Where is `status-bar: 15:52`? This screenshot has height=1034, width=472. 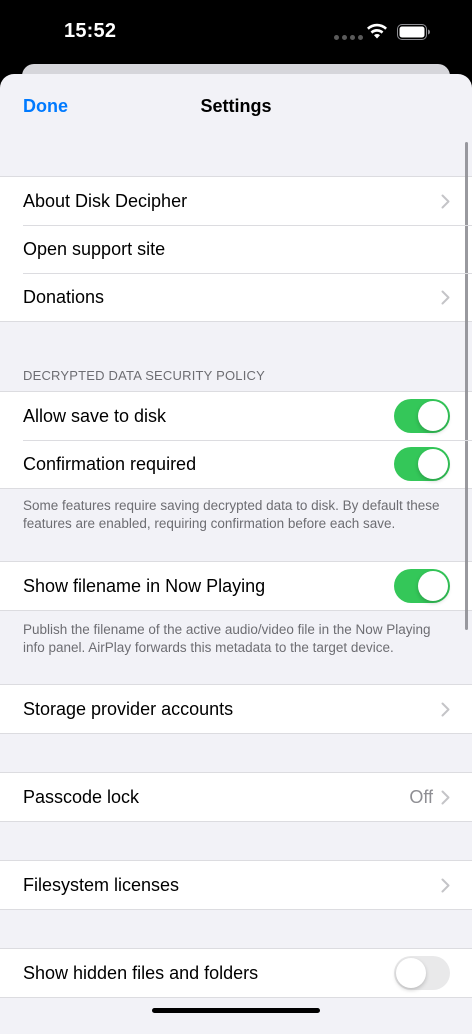 status-bar: 15:52 is located at coordinates (236, 32).